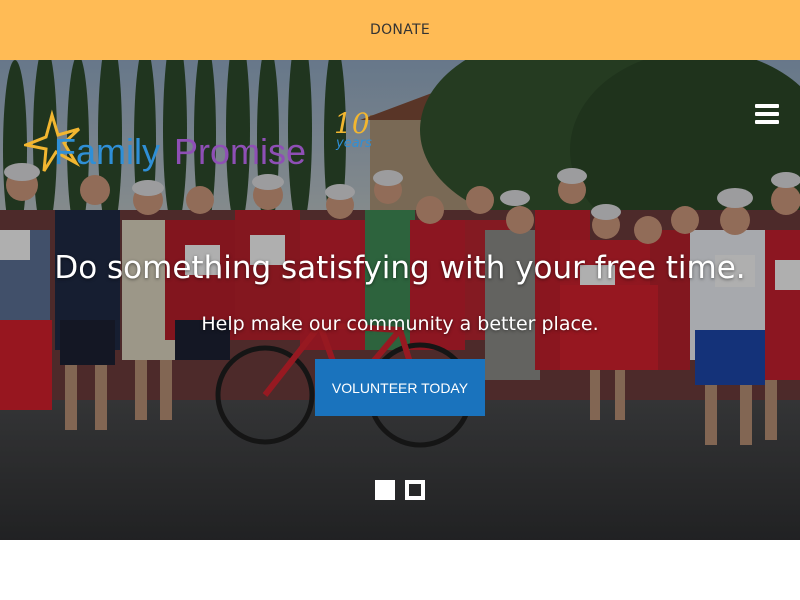  I want to click on donate-bar: DONATE, so click(400, 30).